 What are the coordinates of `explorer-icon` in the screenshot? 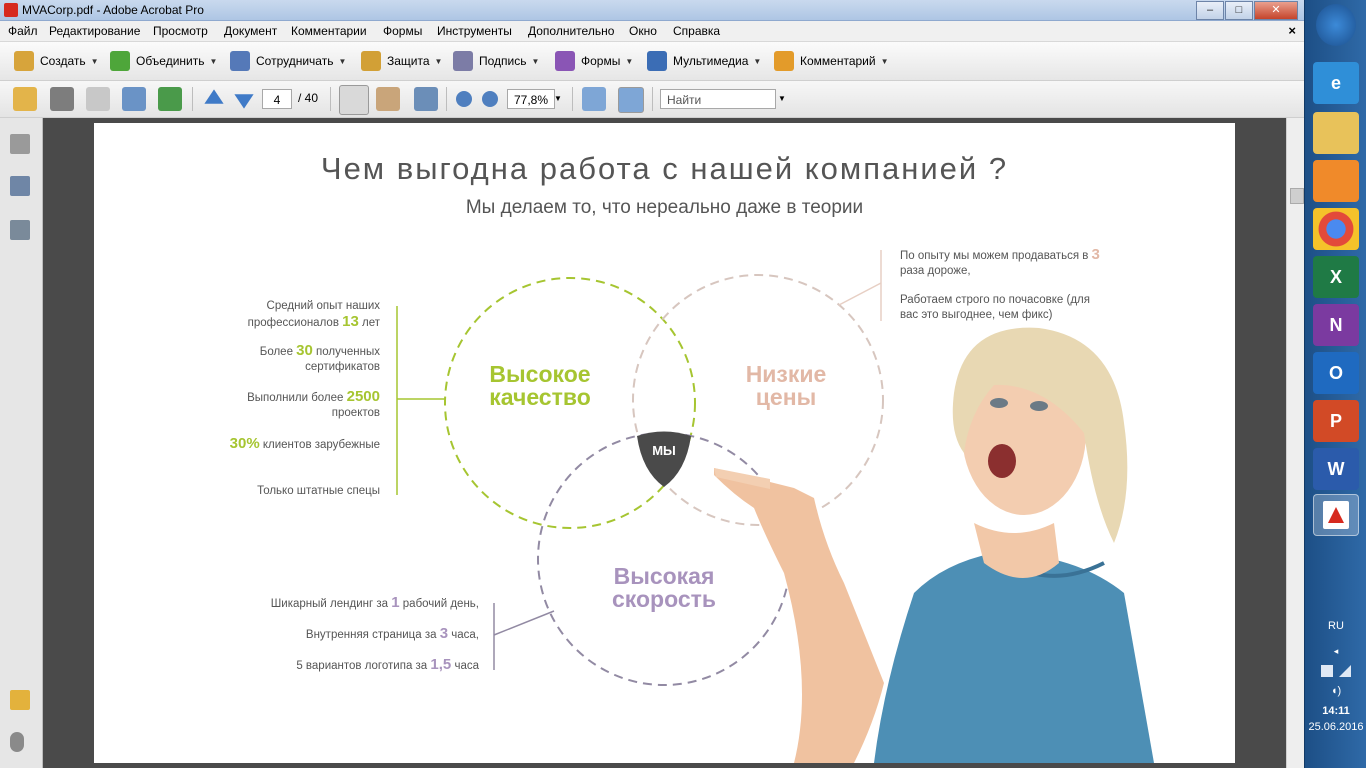 It's located at (1336, 133).